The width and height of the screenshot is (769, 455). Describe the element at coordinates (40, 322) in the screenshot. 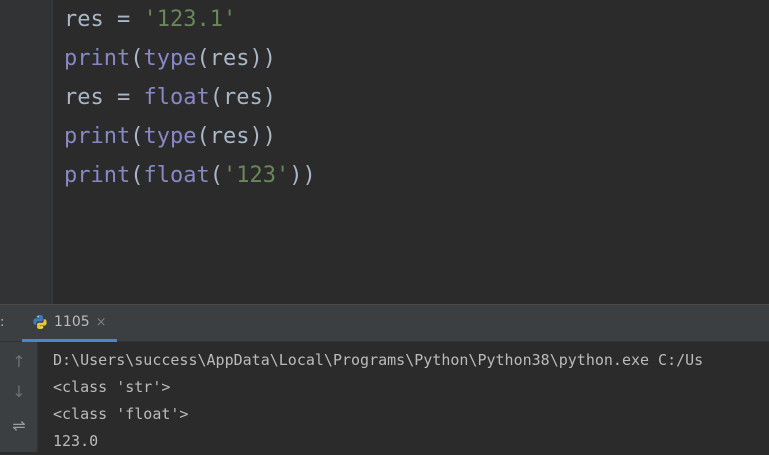

I see `python-icon` at that location.